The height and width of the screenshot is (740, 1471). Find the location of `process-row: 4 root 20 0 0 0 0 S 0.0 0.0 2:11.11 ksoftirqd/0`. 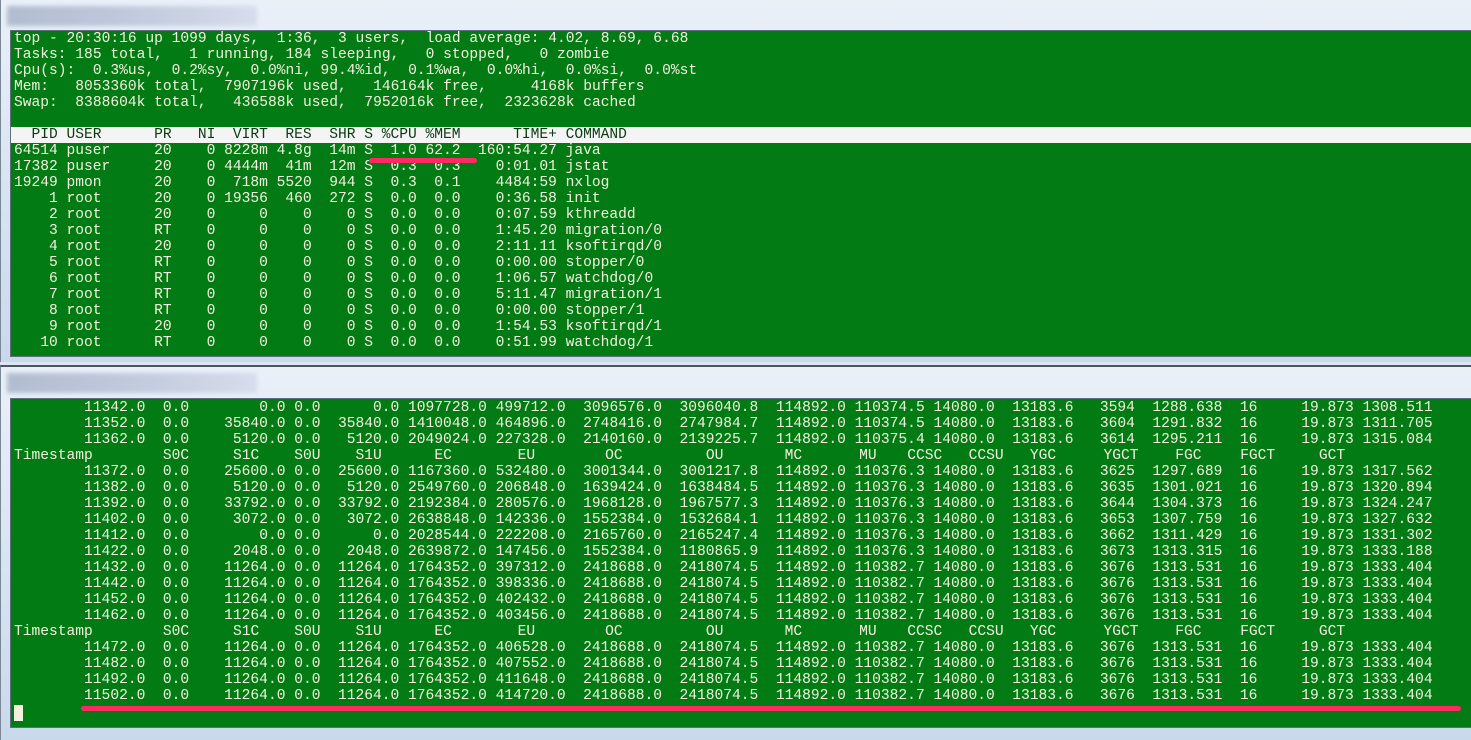

process-row: 4 root 20 0 0 0 0 S 0.0 0.0 2:11.11 ksoftirqd/0 is located at coordinates (741, 247).